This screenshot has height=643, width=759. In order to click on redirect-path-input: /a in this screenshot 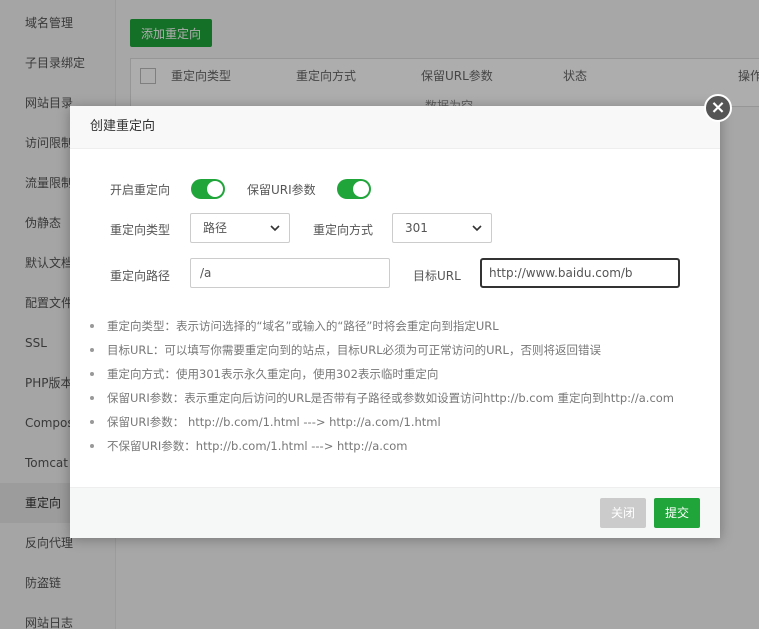, I will do `click(290, 273)`.